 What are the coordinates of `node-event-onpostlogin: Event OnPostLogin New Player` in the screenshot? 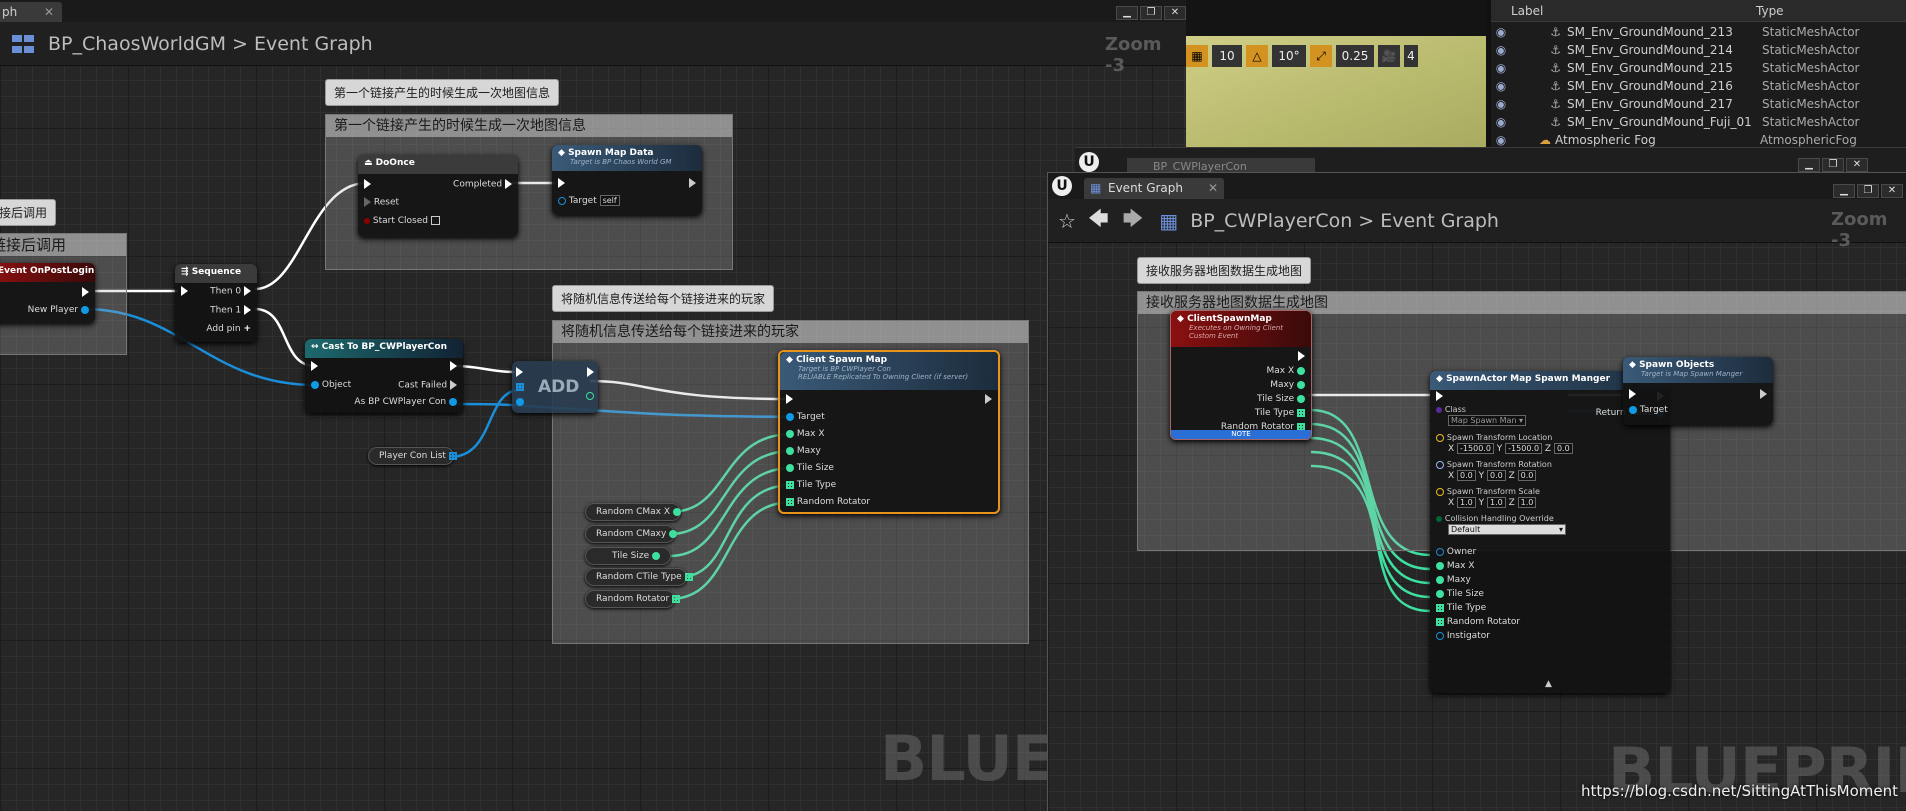 It's located at (47, 293).